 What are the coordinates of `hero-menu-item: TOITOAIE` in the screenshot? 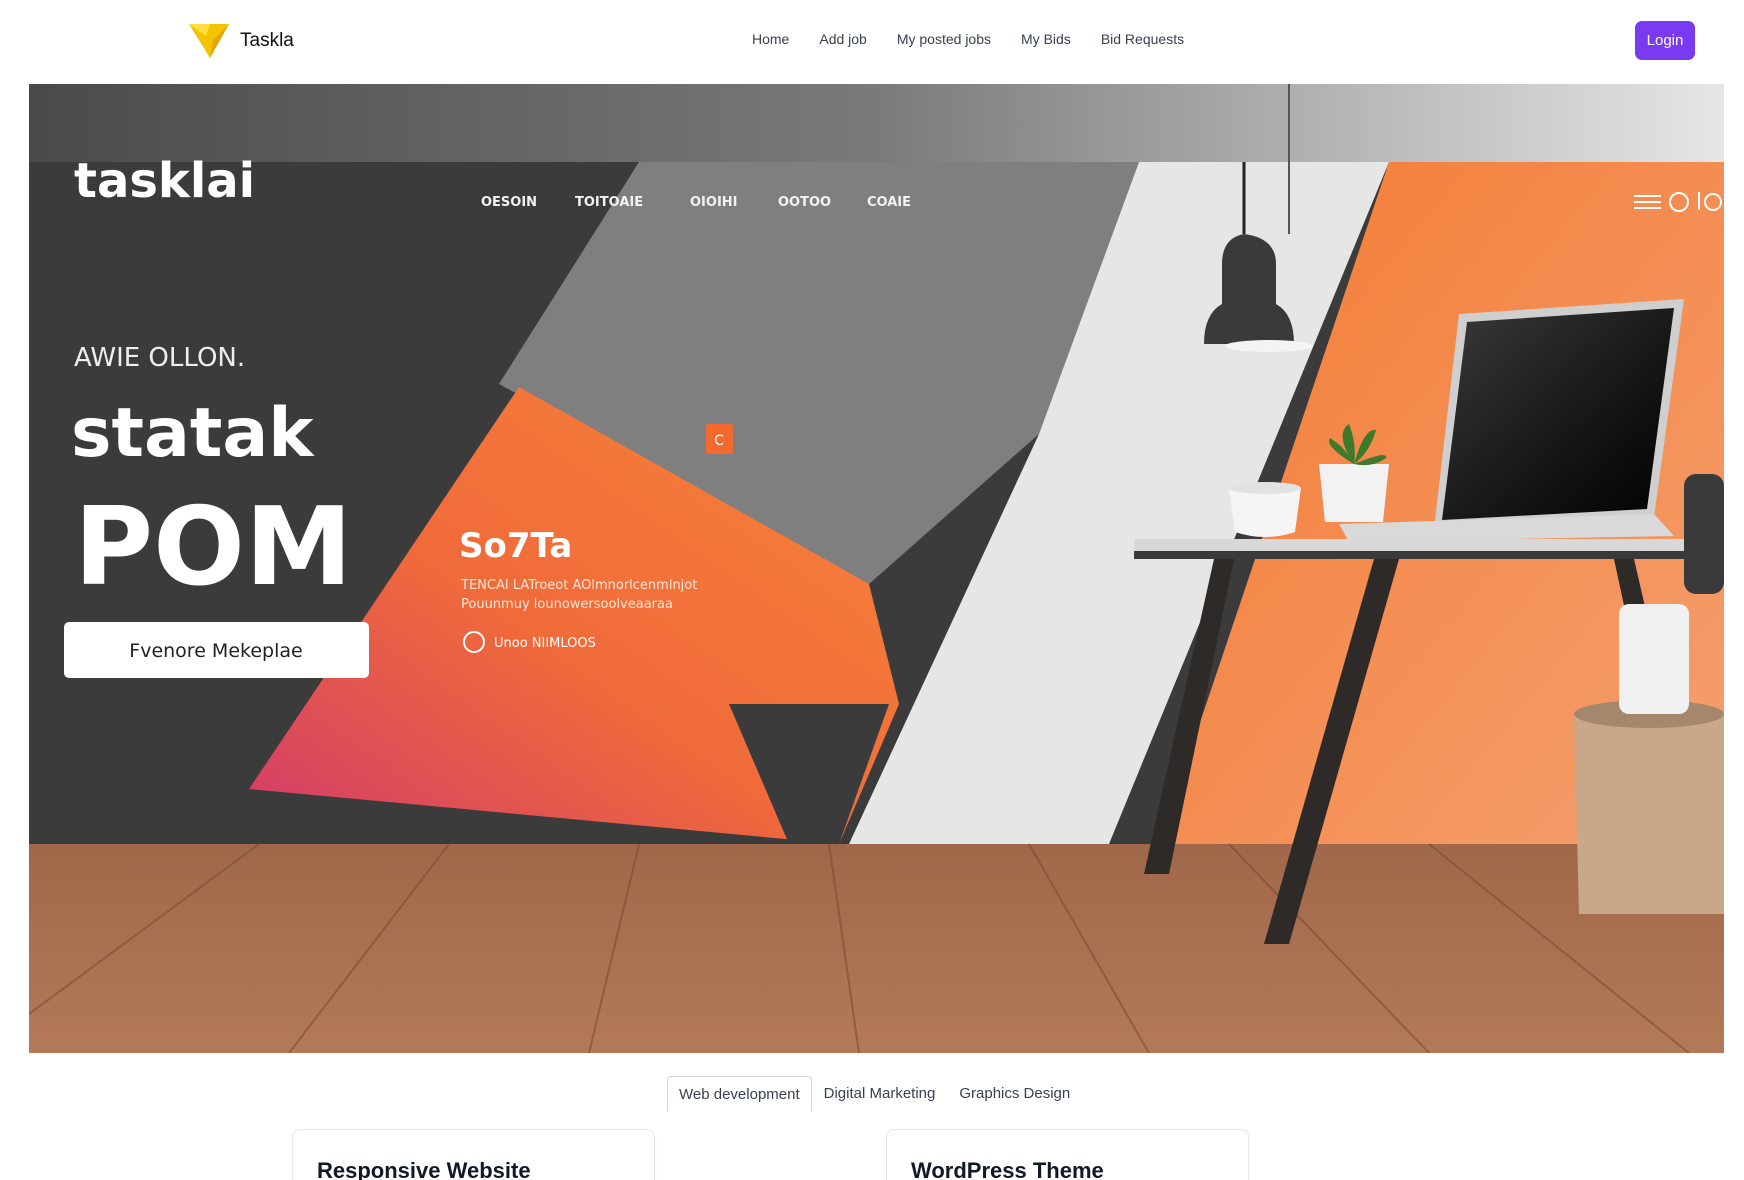 It's located at (609, 202).